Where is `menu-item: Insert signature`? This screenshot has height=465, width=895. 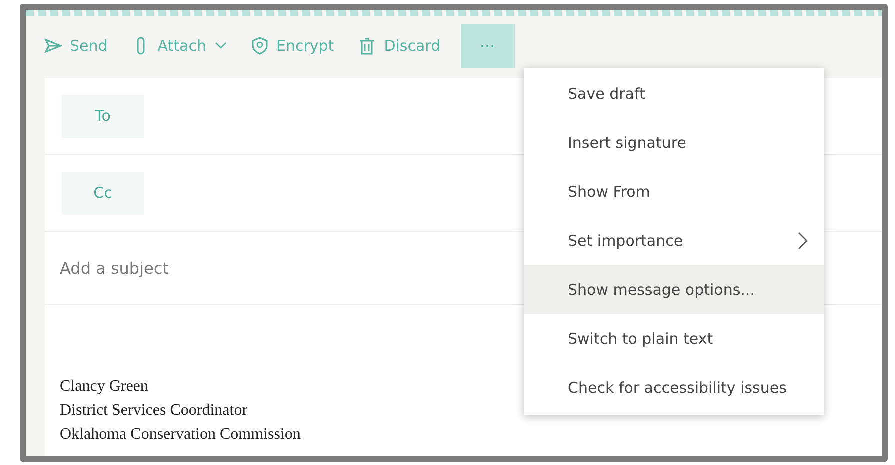 menu-item: Insert signature is located at coordinates (674, 142).